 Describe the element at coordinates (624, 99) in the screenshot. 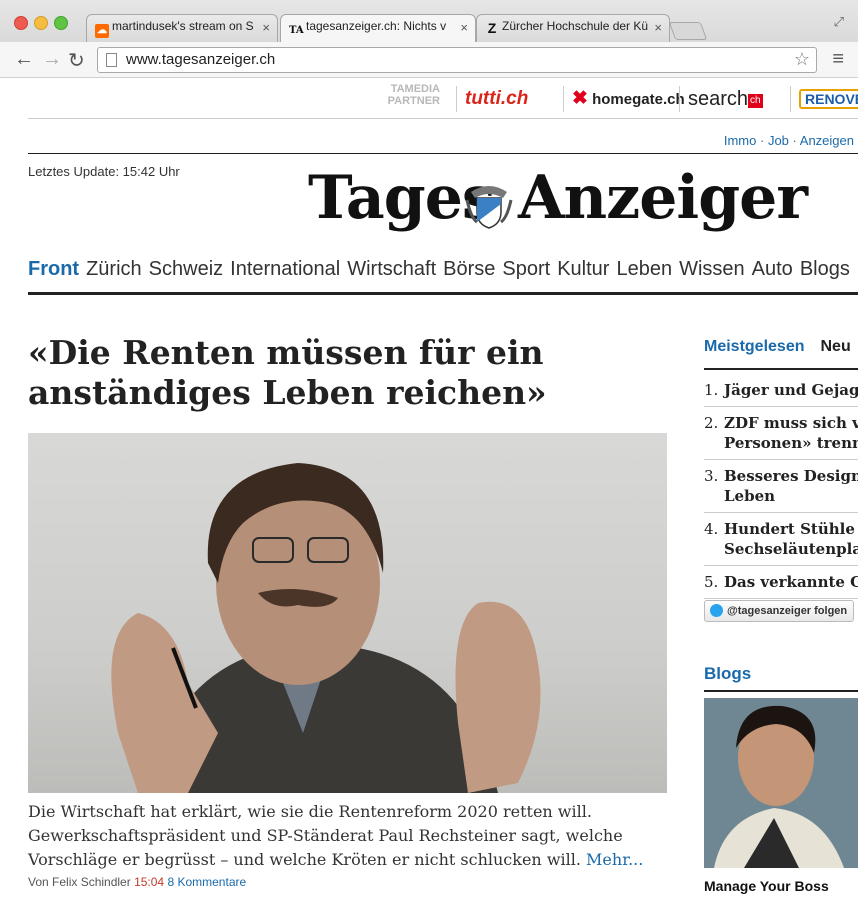

I see `homegate-logo: ✖ homegate.ch` at that location.